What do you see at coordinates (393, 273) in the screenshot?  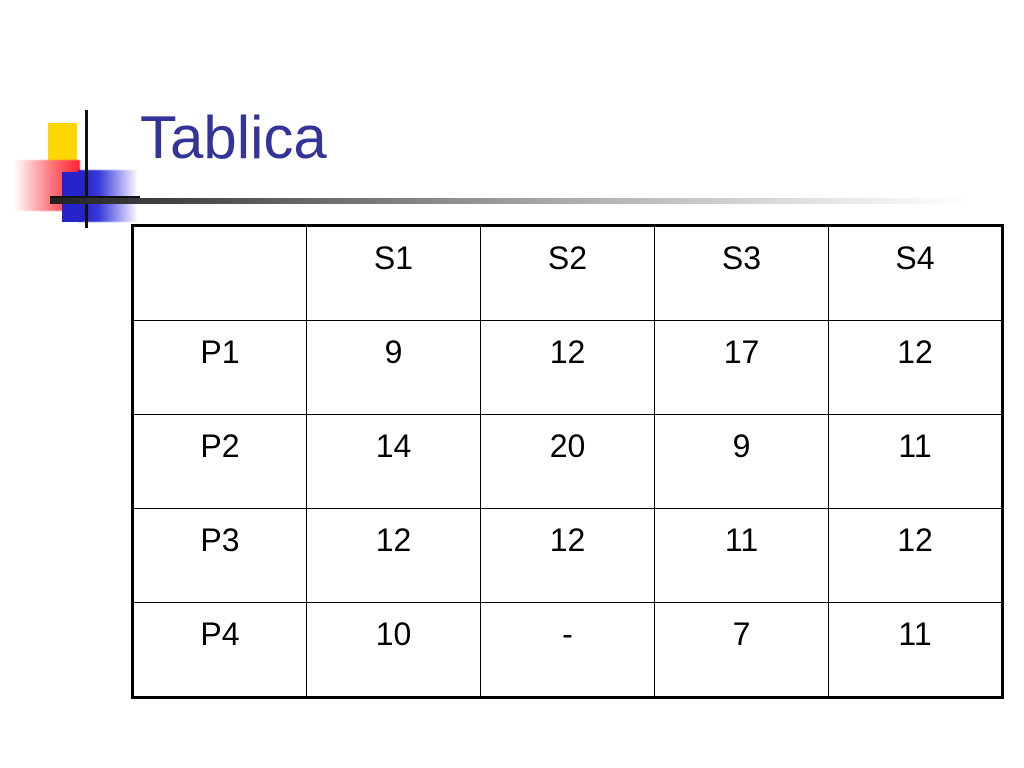 I see `table-header-cell: S1` at bounding box center [393, 273].